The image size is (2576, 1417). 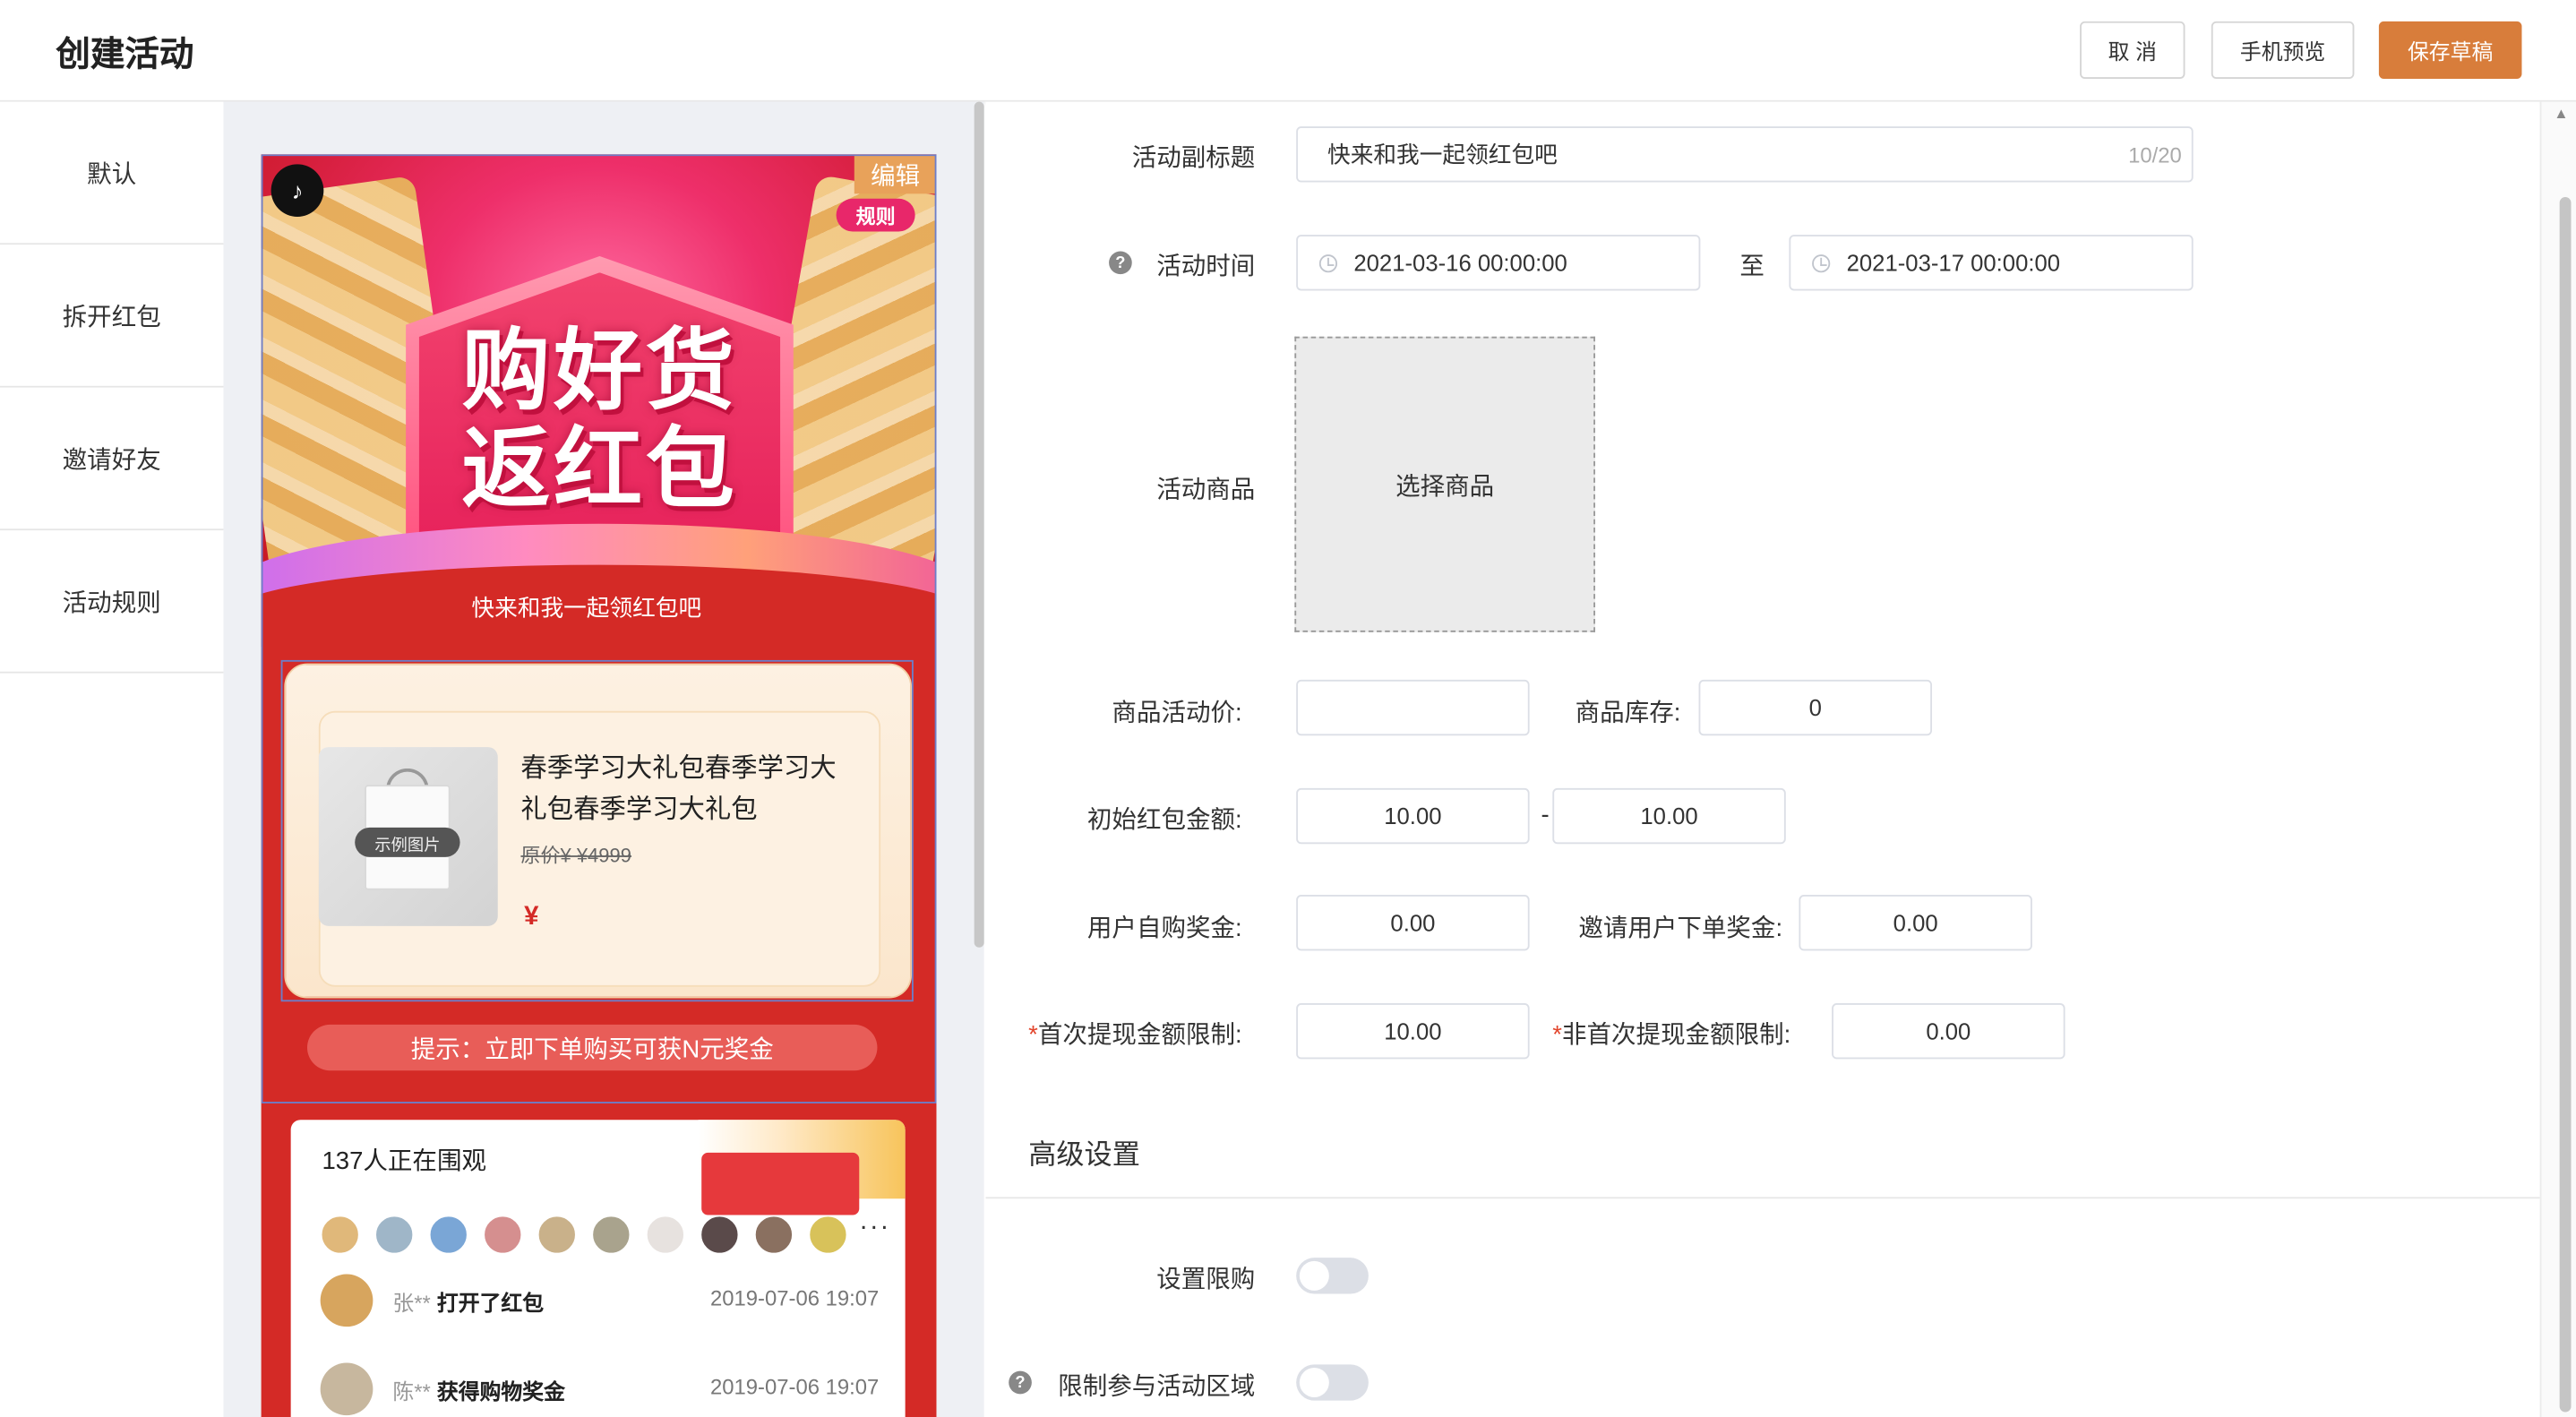 What do you see at coordinates (1413, 1031) in the screenshot?
I see `first-withdraw-input: 10.00` at bounding box center [1413, 1031].